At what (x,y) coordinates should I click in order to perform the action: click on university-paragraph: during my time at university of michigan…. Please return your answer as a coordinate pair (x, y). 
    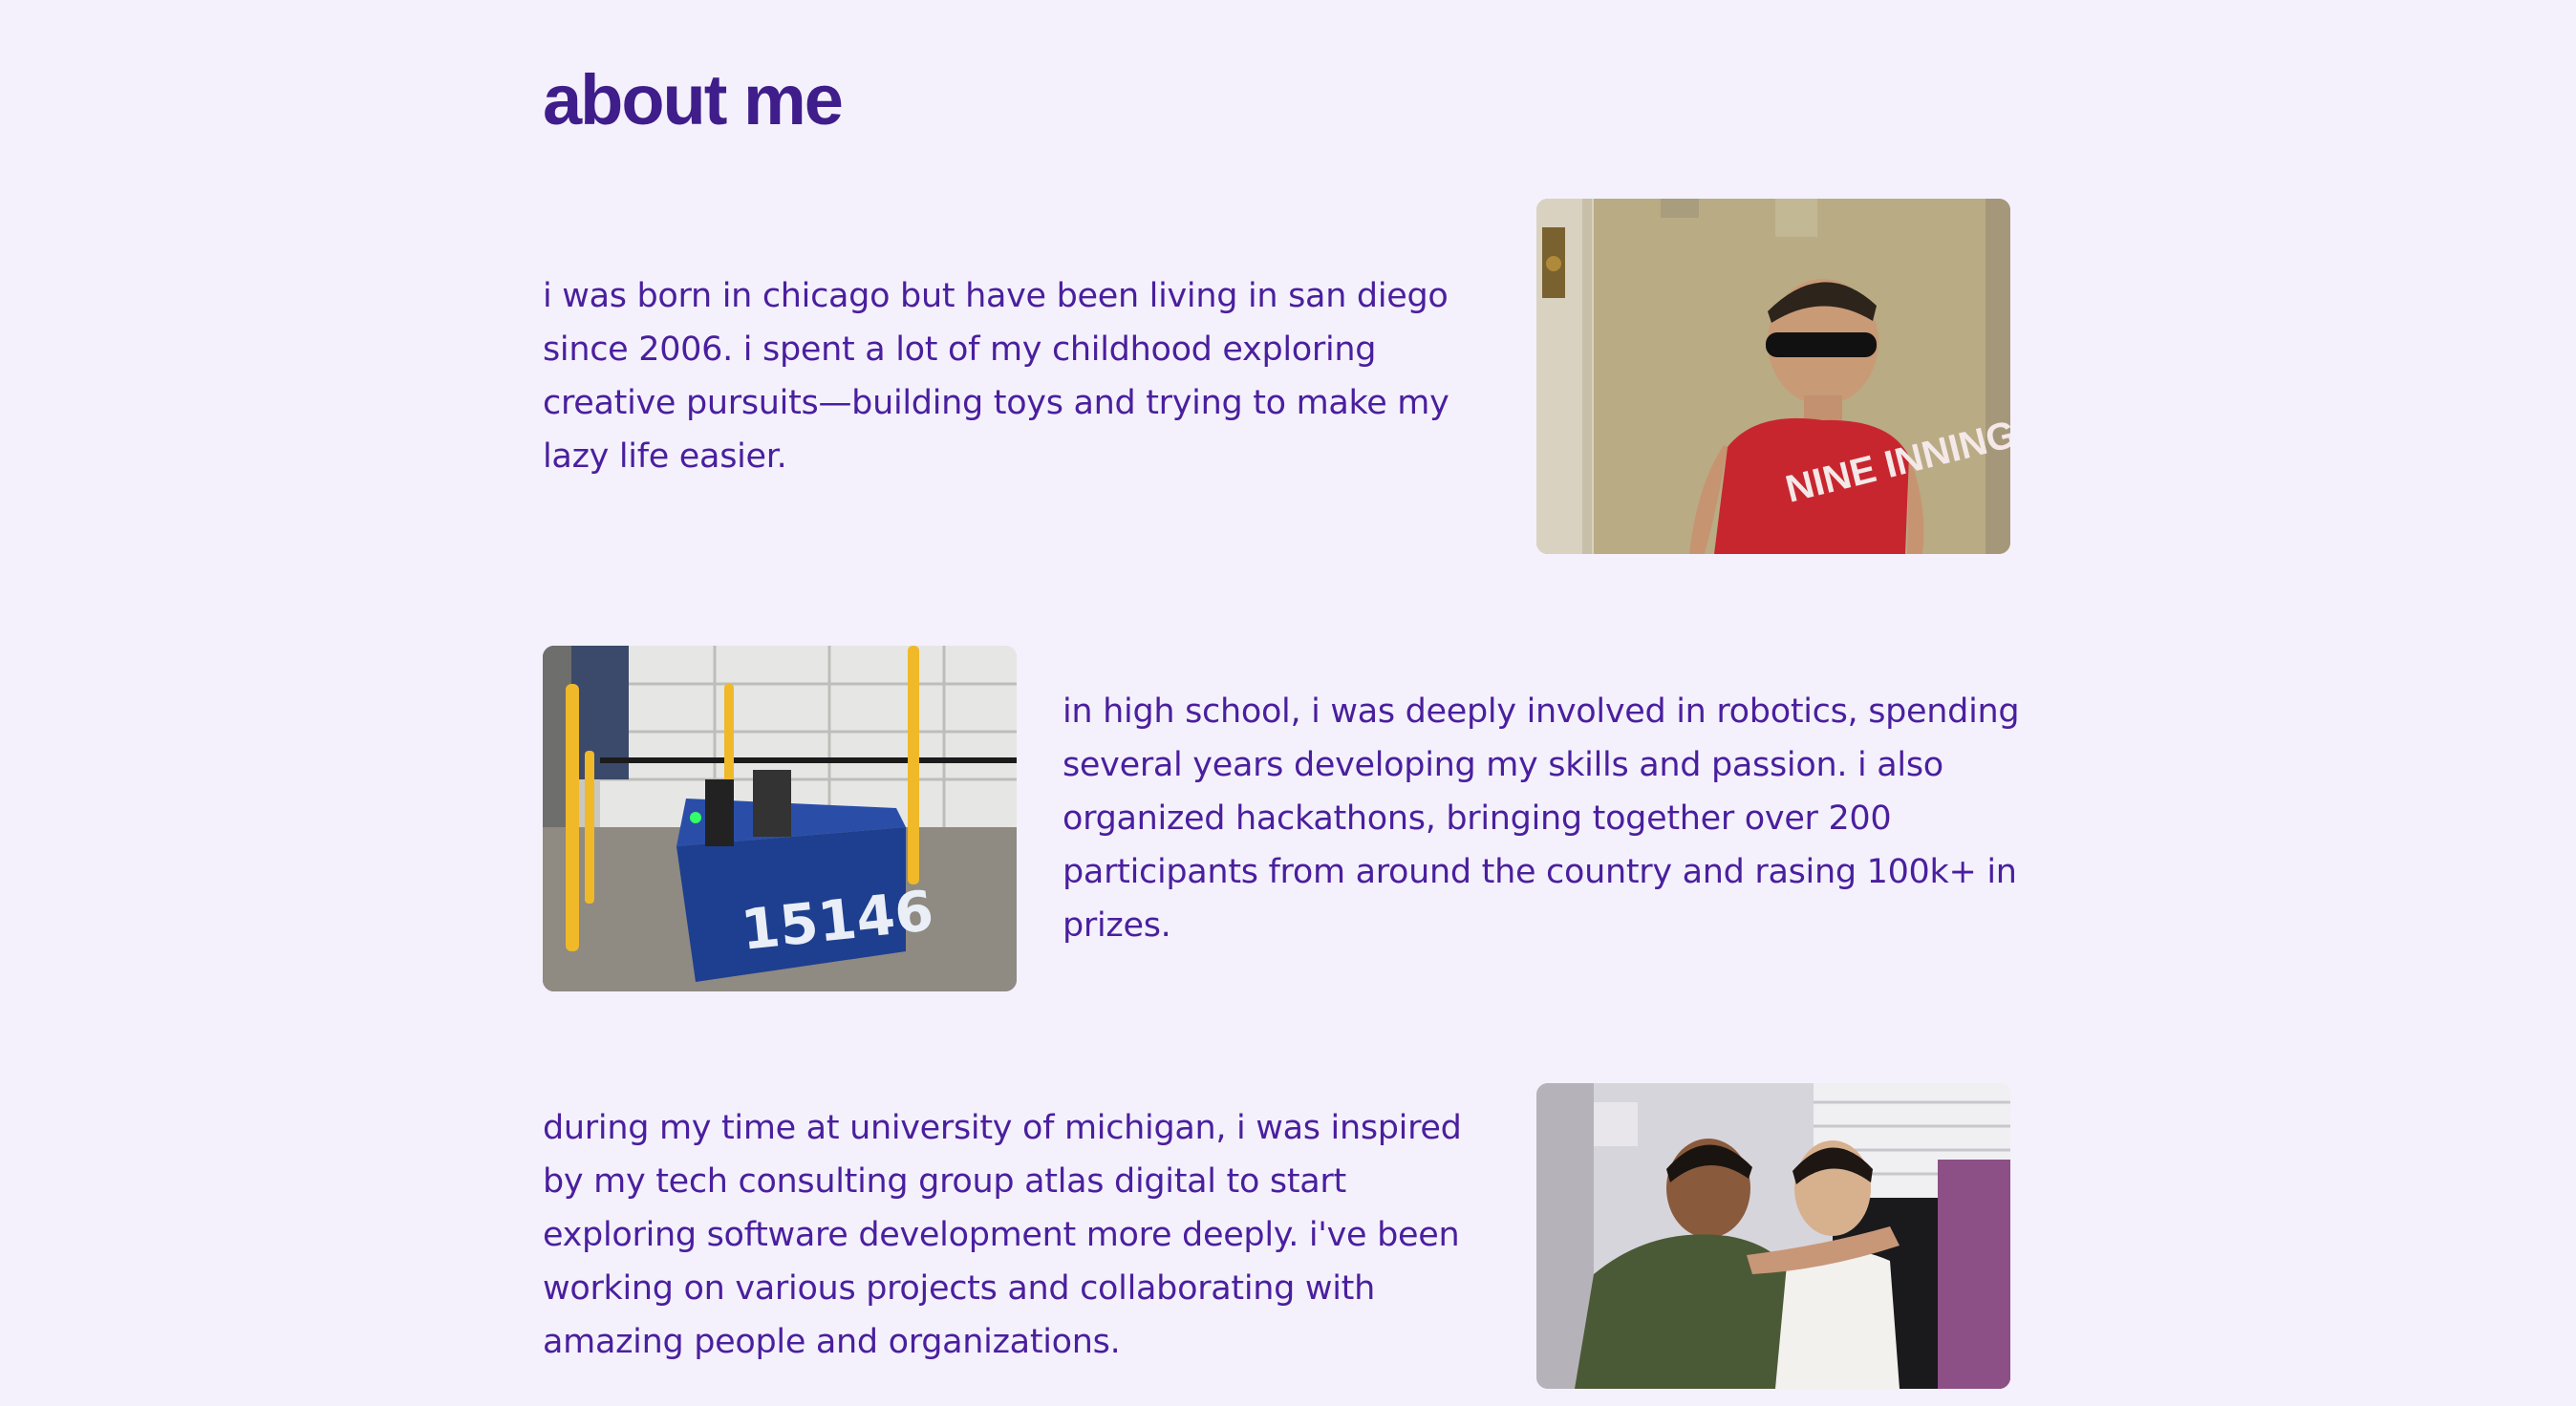
    Looking at the image, I should click on (1002, 1235).